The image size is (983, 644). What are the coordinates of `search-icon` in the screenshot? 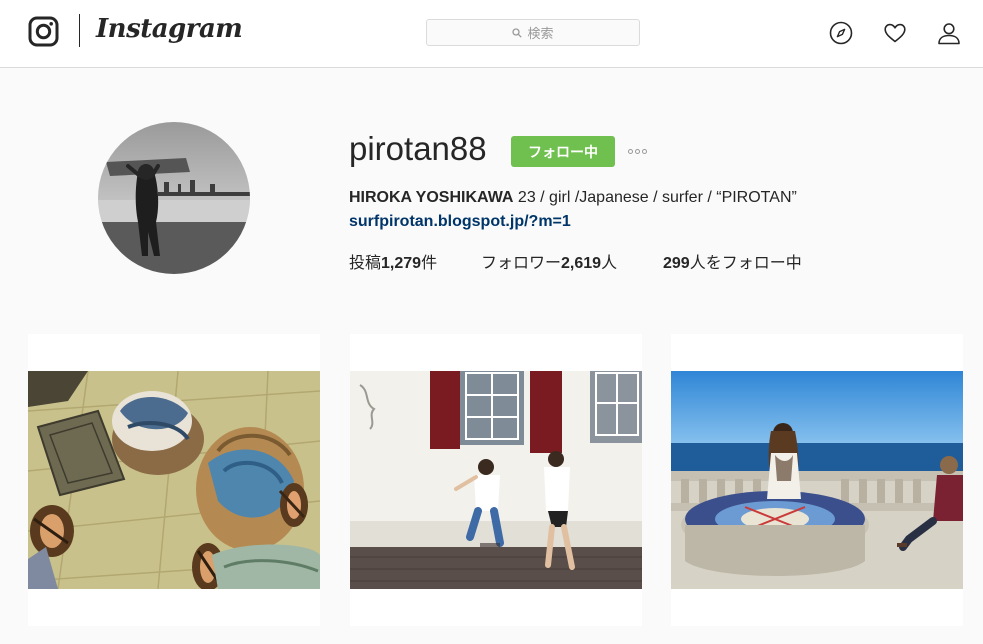 It's located at (517, 32).